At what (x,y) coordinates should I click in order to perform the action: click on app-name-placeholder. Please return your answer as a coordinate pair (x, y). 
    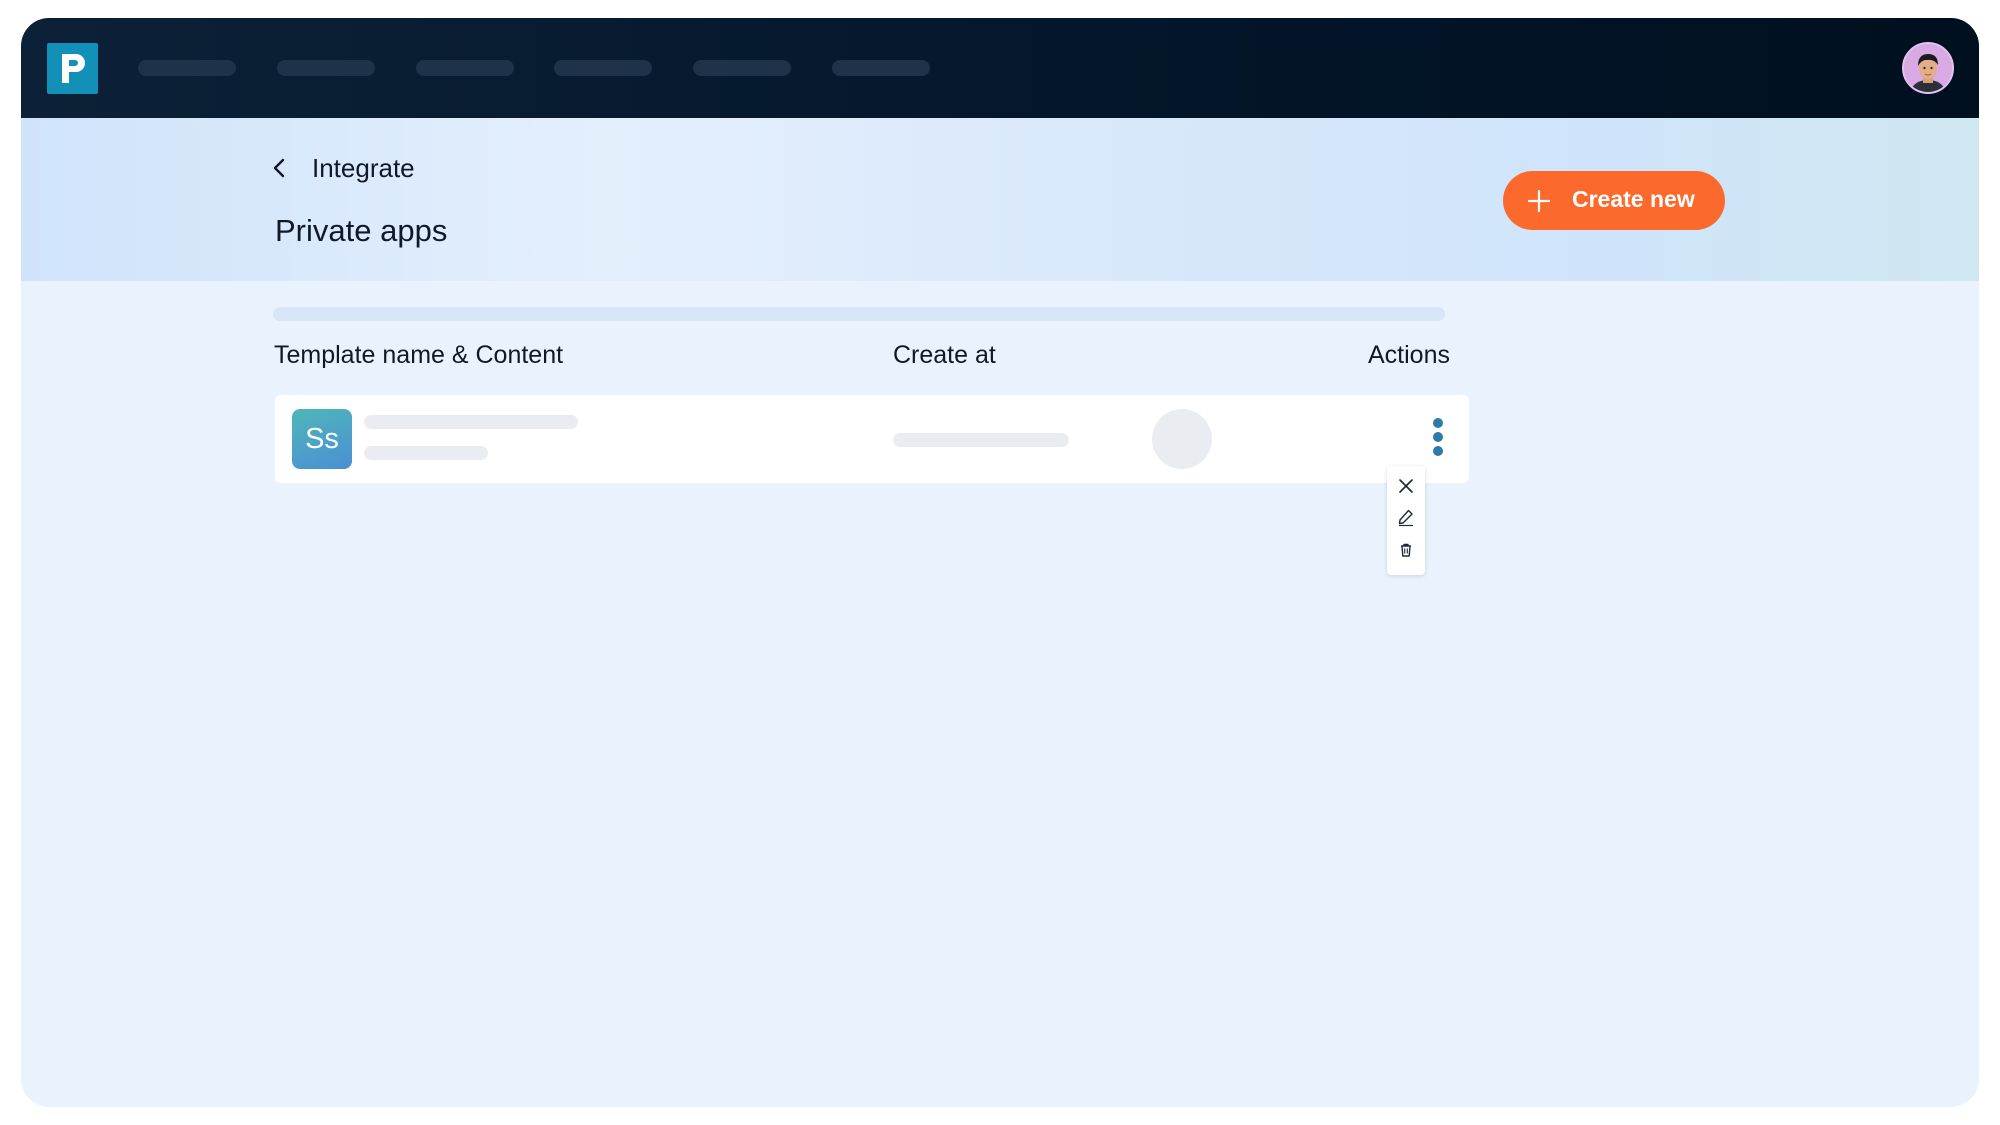
    Looking at the image, I should click on (471, 422).